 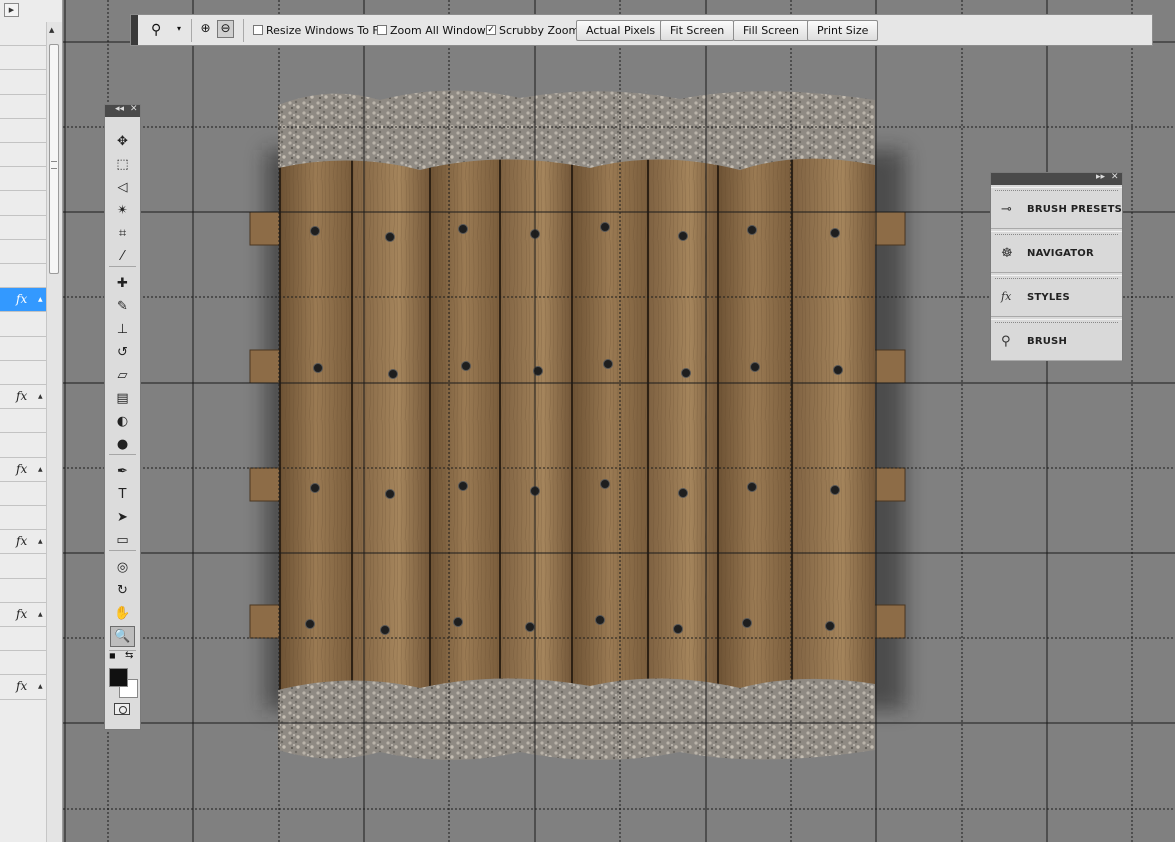 I want to click on zoom-in-icon: ⊕, so click(x=205, y=29).